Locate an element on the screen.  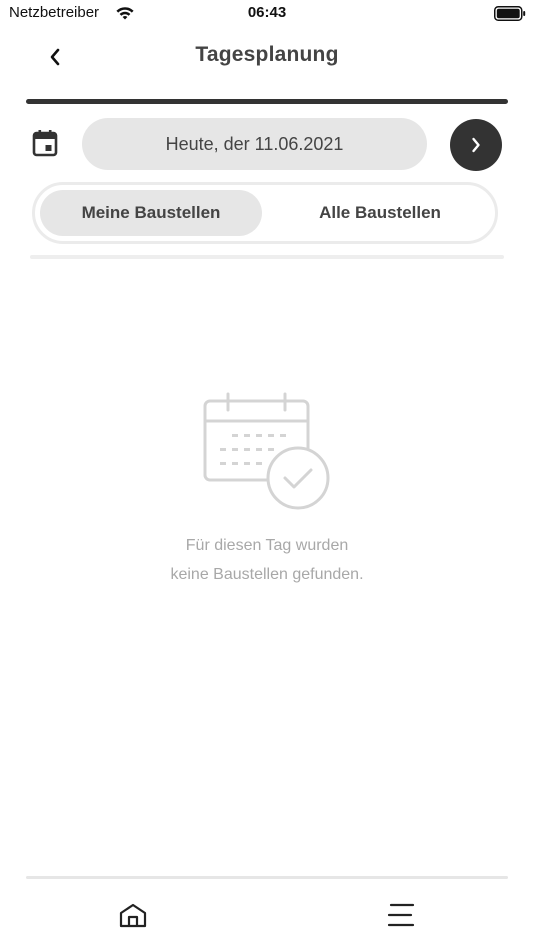
empty-state-line-2: keine Baustellen gefunden. is located at coordinates (267, 574).